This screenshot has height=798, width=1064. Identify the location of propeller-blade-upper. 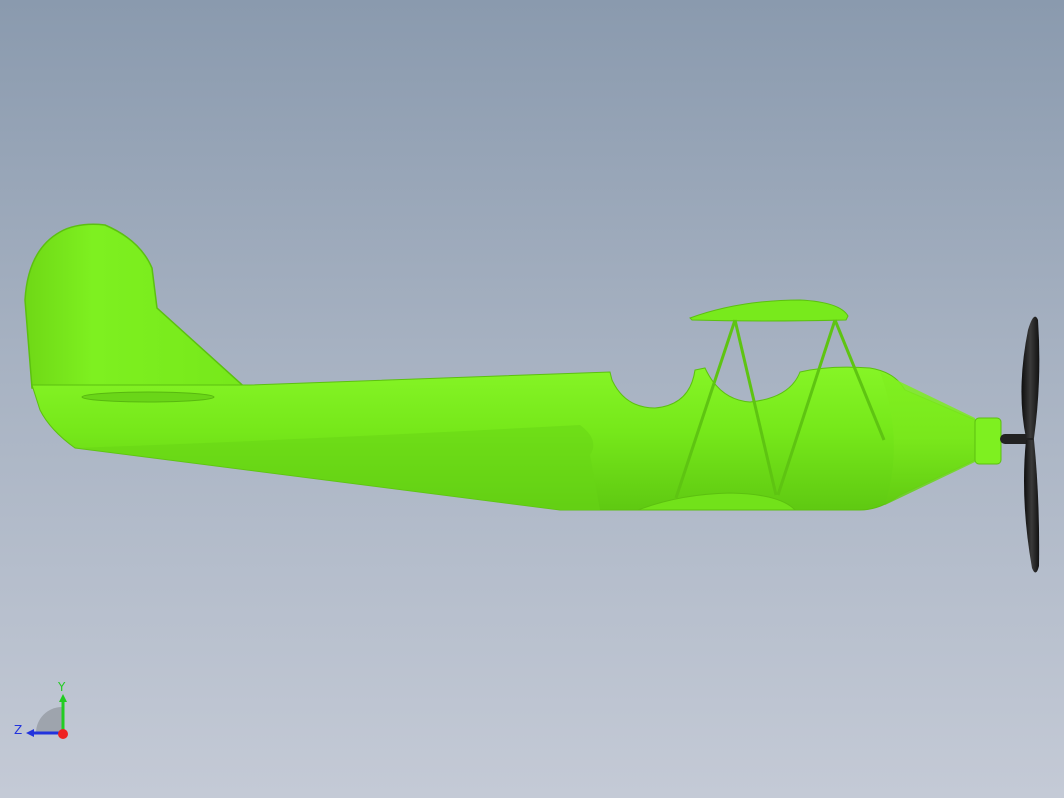
(1030, 377).